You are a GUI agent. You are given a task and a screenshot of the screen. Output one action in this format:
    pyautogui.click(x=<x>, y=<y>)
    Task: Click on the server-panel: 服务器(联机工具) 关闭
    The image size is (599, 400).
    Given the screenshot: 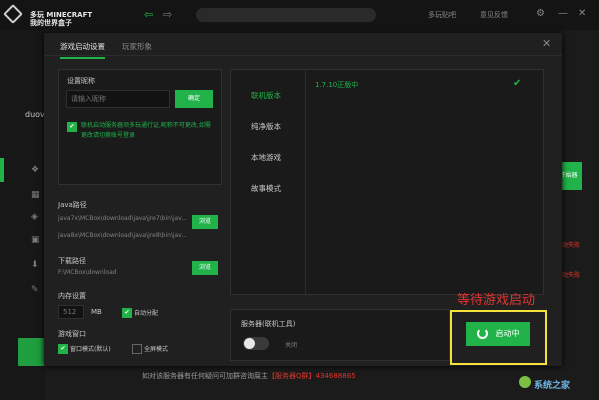 What is the action you would take?
    pyautogui.click(x=340, y=335)
    